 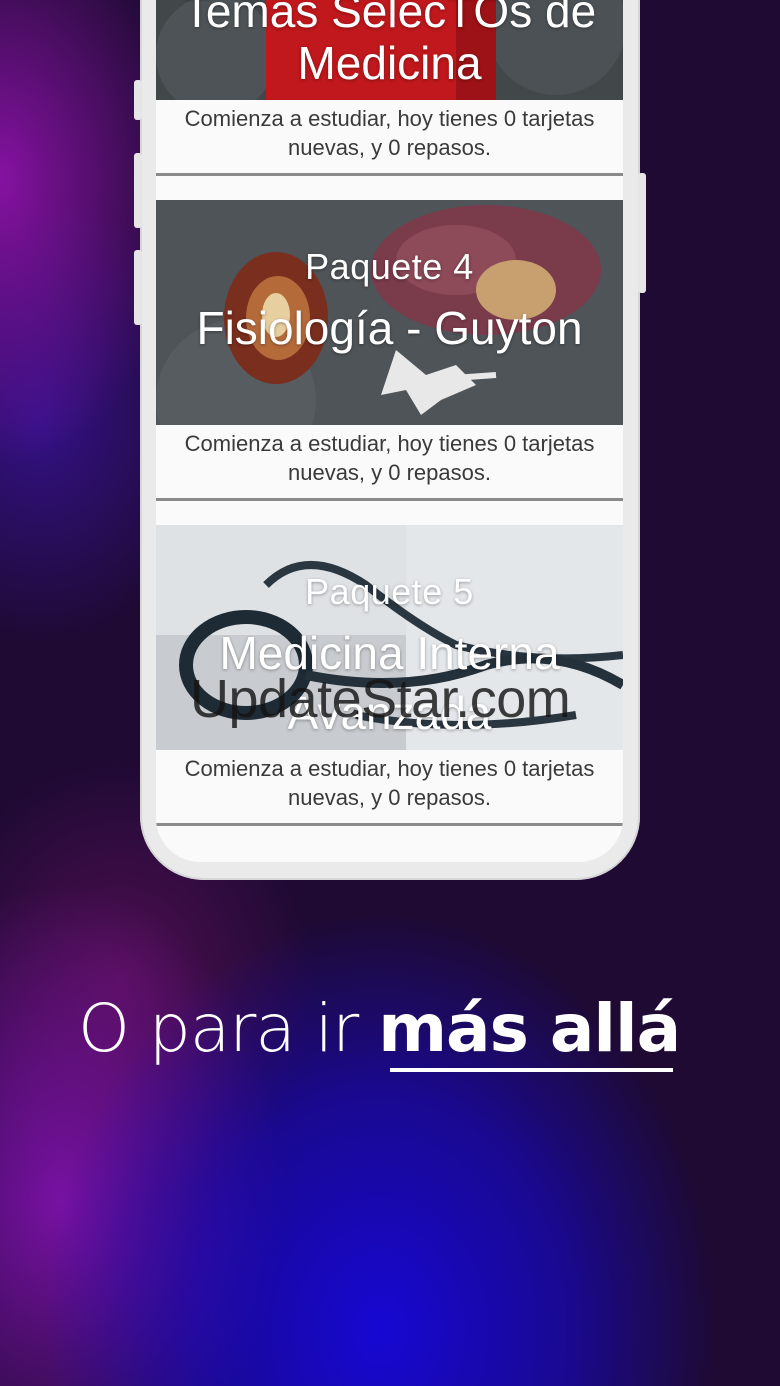 I want to click on tagline-regular-text: O para ir, so click(x=228, y=1028).